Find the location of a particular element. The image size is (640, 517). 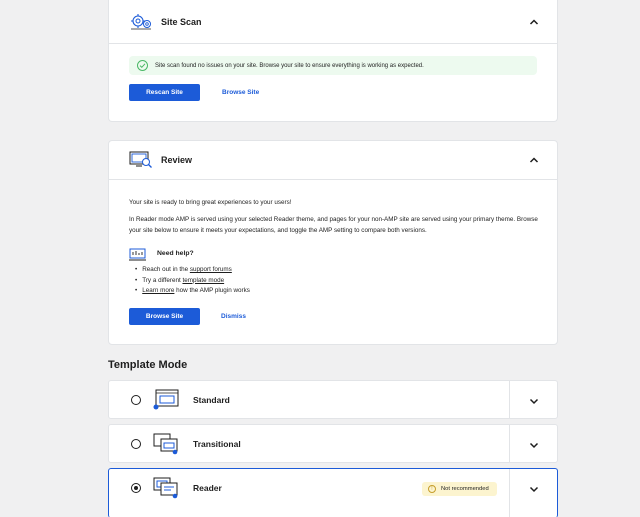

help-item: Reach out in the support forums is located at coordinates (192, 270).